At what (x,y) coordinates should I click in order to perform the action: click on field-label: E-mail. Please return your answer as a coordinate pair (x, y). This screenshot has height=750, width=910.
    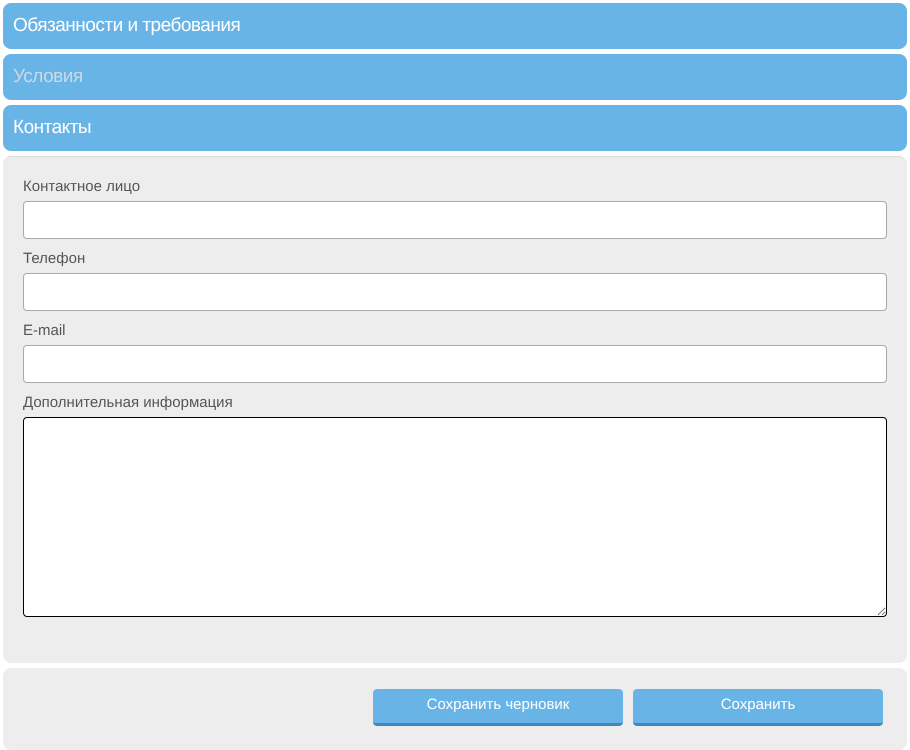
    Looking at the image, I should click on (45, 331).